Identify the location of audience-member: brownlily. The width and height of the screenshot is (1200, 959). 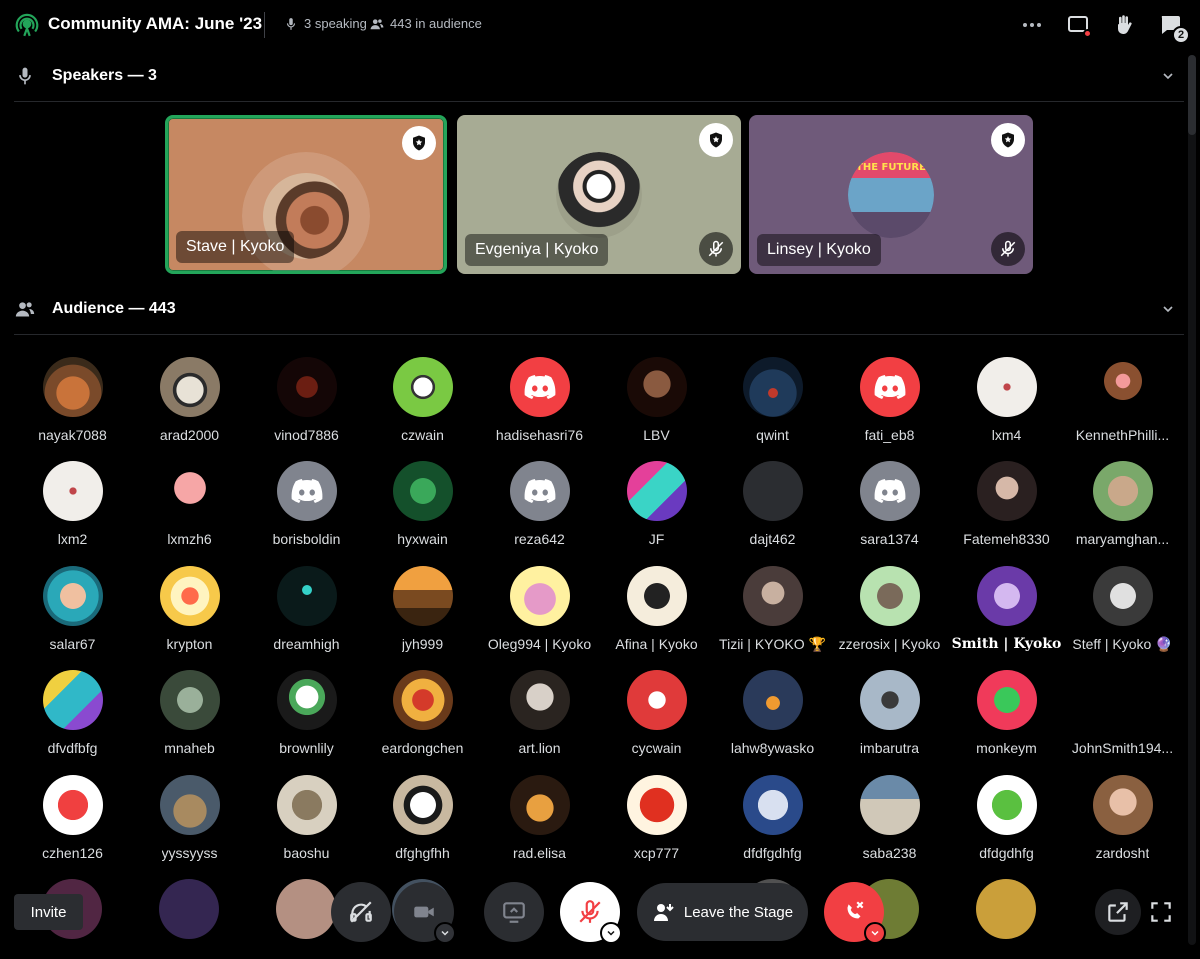
(306, 720).